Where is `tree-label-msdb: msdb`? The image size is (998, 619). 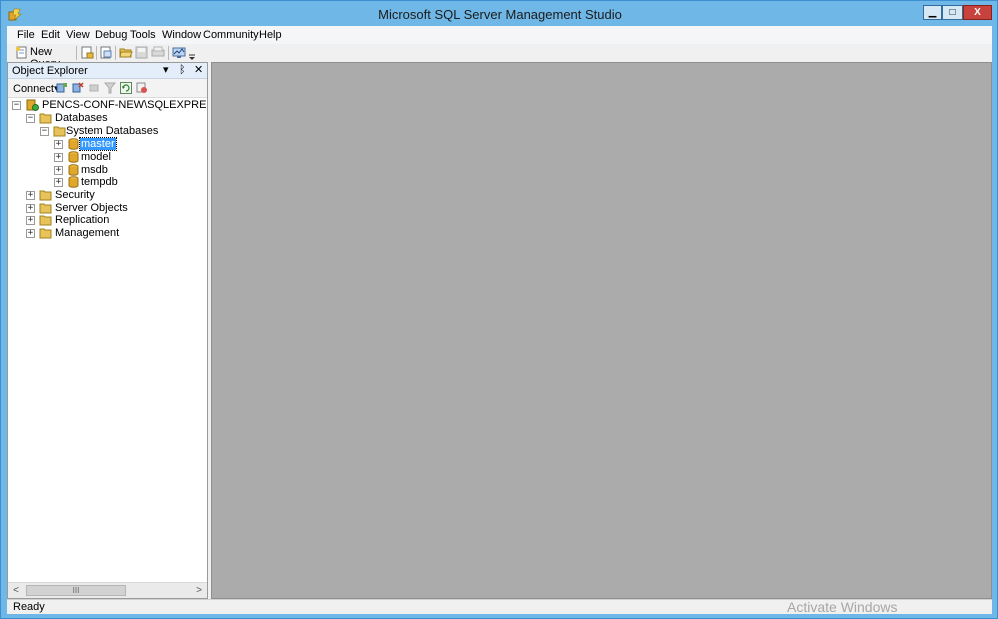 tree-label-msdb: msdb is located at coordinates (94, 170).